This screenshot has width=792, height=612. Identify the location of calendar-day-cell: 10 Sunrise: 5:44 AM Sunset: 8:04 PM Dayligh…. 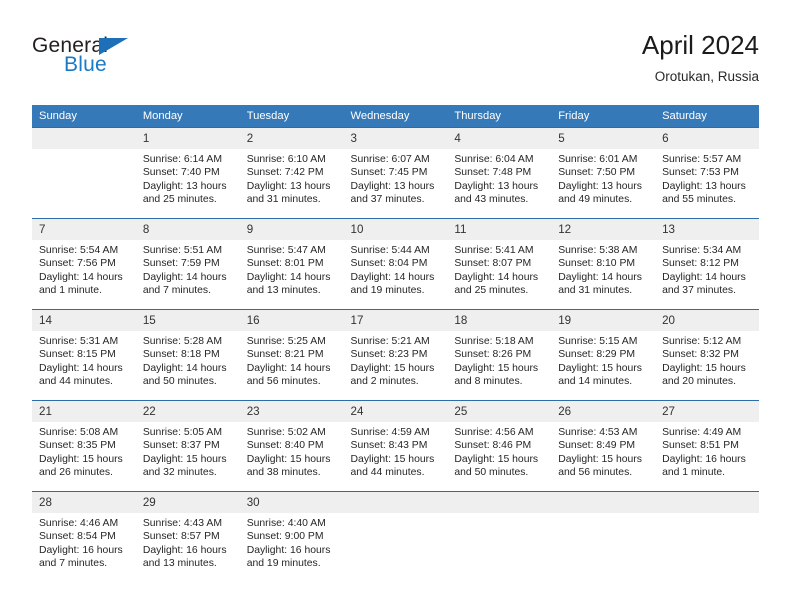
(395, 264).